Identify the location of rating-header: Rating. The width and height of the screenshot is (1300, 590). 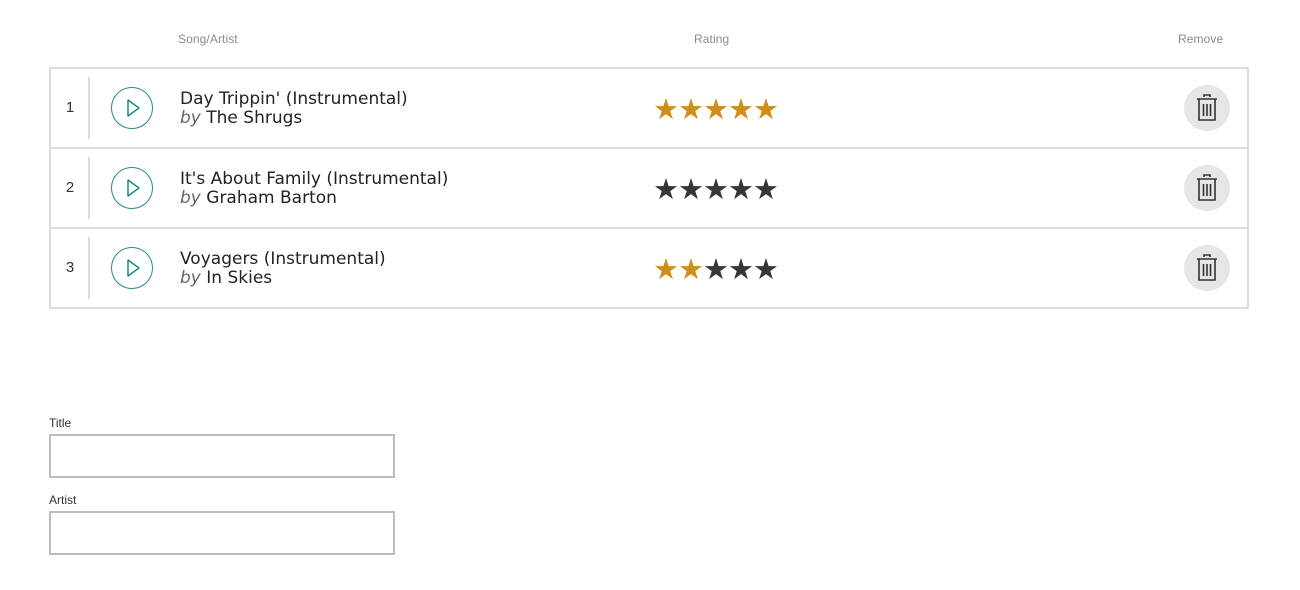
(712, 39).